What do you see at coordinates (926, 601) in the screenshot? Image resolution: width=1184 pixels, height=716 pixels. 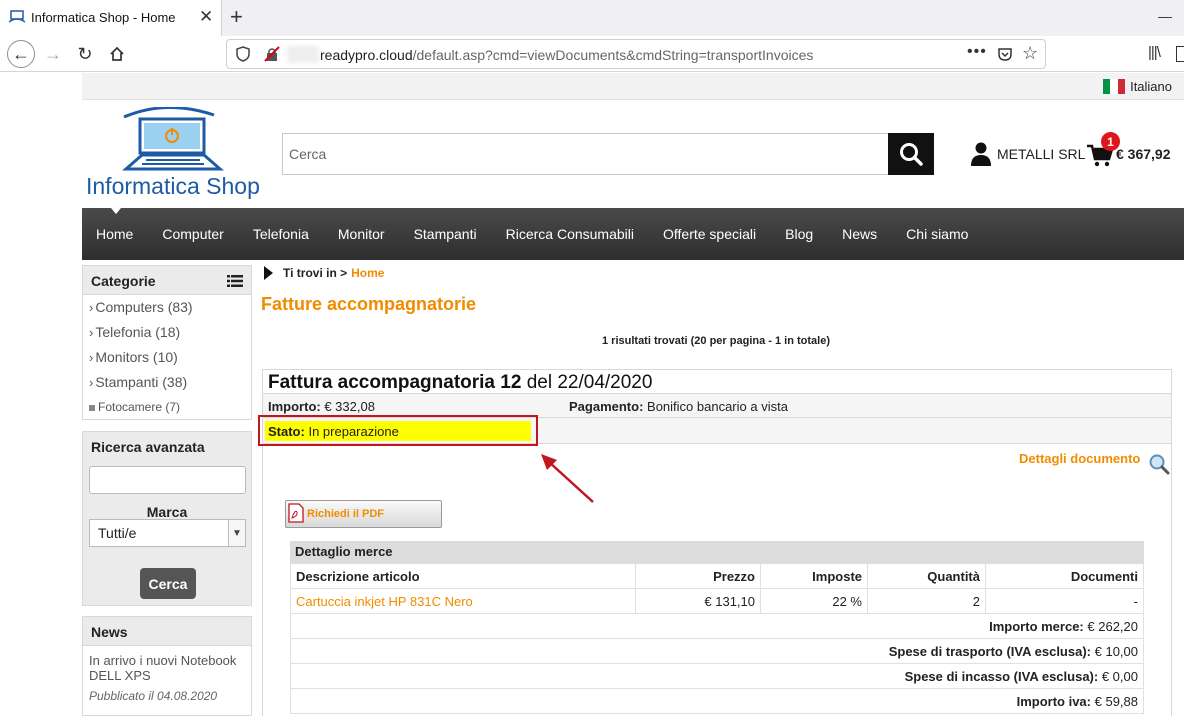 I see `quantity-cell: 2` at bounding box center [926, 601].